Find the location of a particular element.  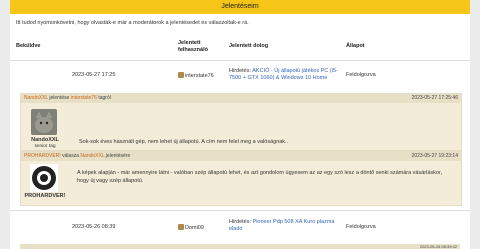

col-header-thing: Jelentett dolog is located at coordinates (249, 46).